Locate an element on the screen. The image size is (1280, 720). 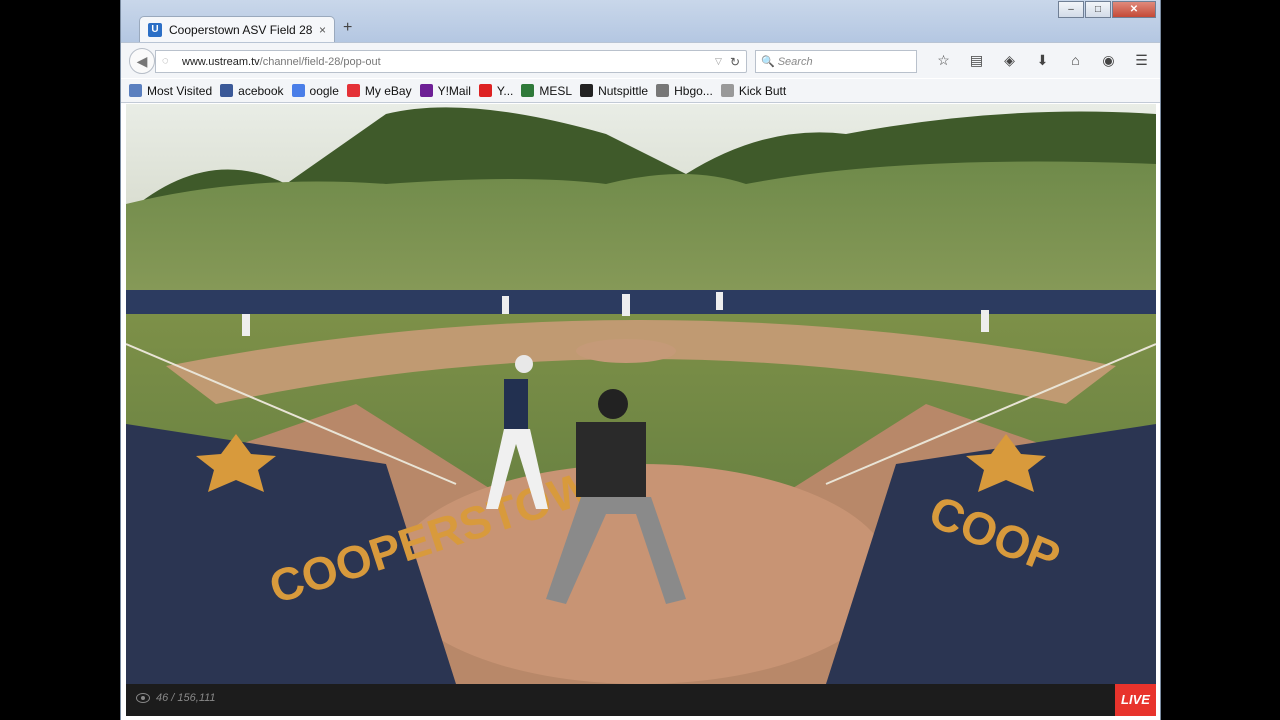
bookmark-label: MESL is located at coordinates (556, 90).